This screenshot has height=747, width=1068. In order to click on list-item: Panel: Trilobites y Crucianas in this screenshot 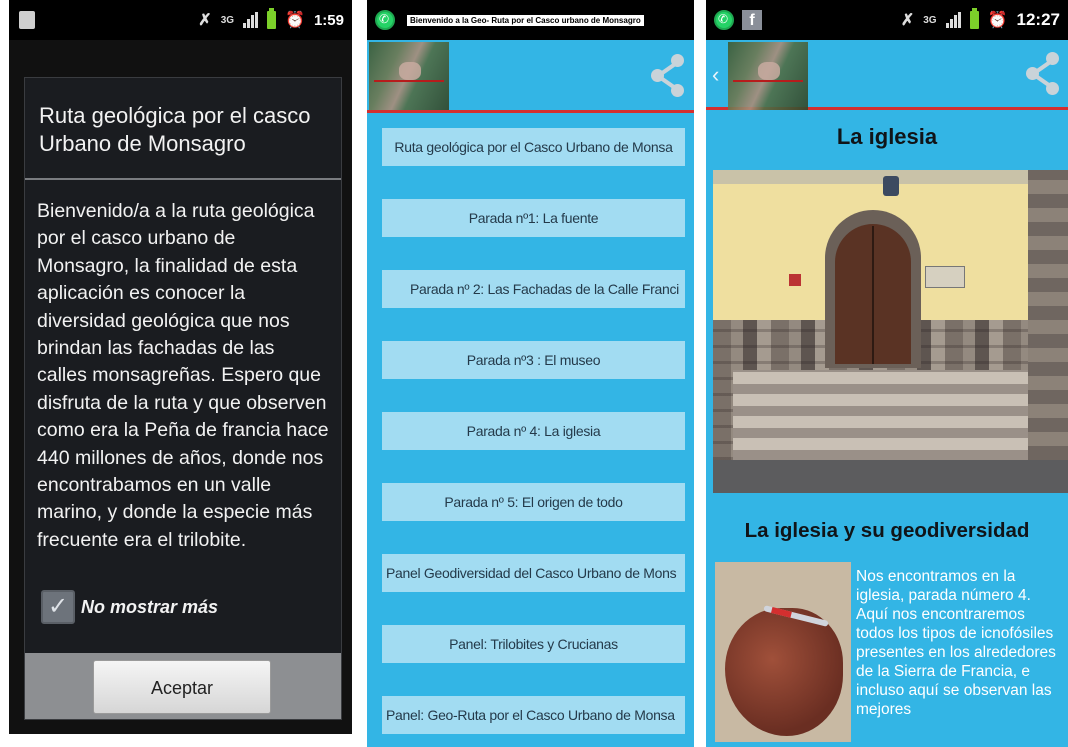, I will do `click(533, 644)`.